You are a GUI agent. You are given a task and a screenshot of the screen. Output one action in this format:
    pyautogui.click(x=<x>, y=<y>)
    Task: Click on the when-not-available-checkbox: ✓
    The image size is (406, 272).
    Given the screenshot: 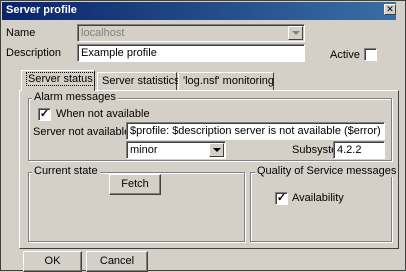 What is the action you would take?
    pyautogui.click(x=44, y=114)
    